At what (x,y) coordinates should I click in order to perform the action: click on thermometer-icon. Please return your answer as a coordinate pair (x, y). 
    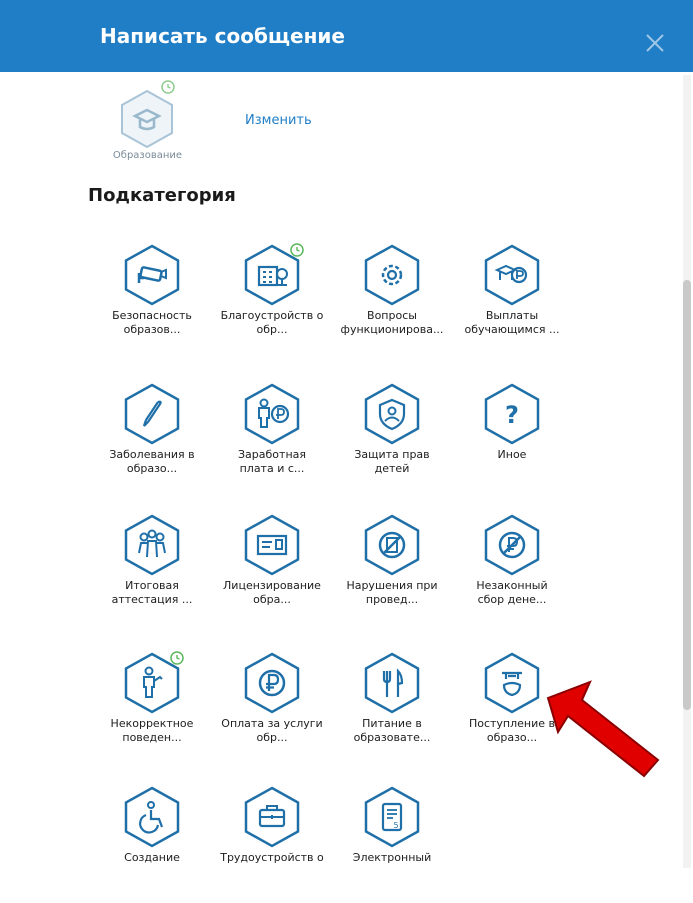
    Looking at the image, I should click on (152, 414).